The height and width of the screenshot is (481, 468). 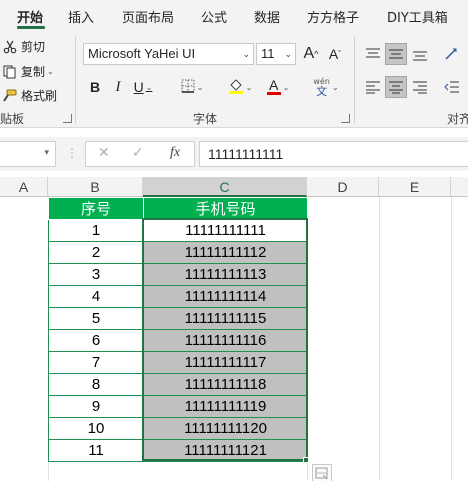 I want to click on underline-button: U ⌄, so click(x=143, y=87).